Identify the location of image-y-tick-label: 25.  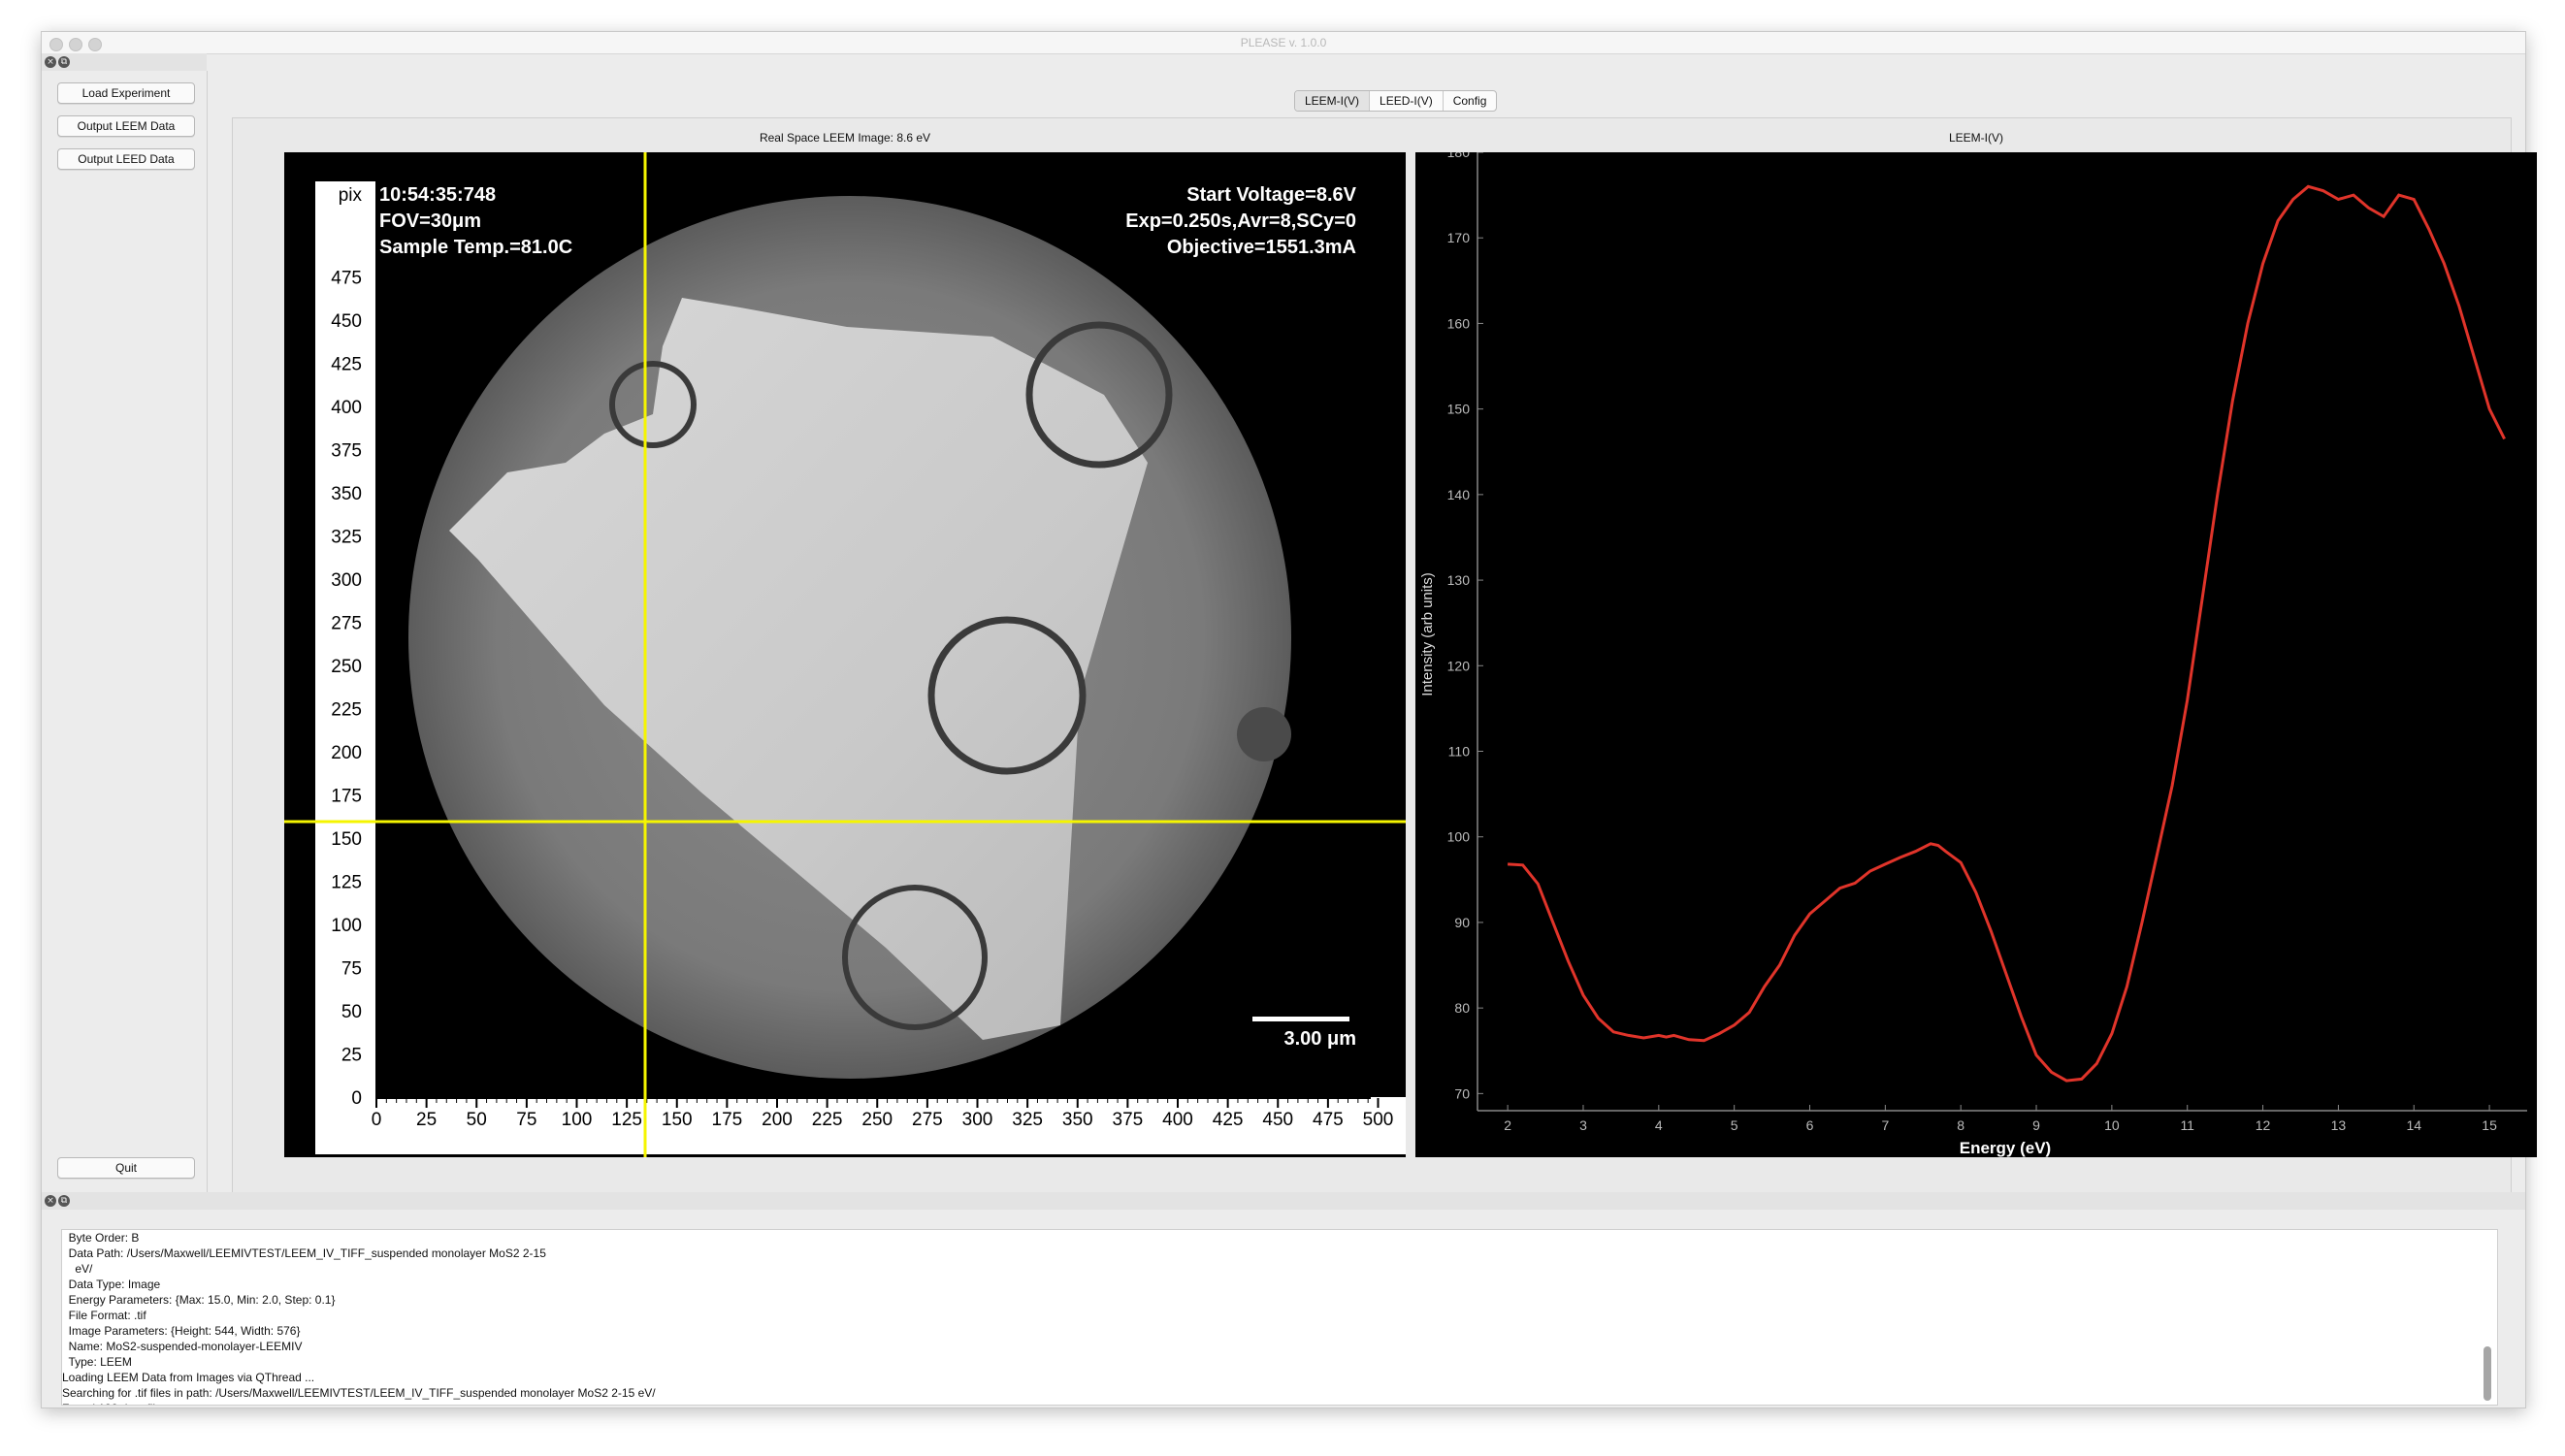
(351, 1056).